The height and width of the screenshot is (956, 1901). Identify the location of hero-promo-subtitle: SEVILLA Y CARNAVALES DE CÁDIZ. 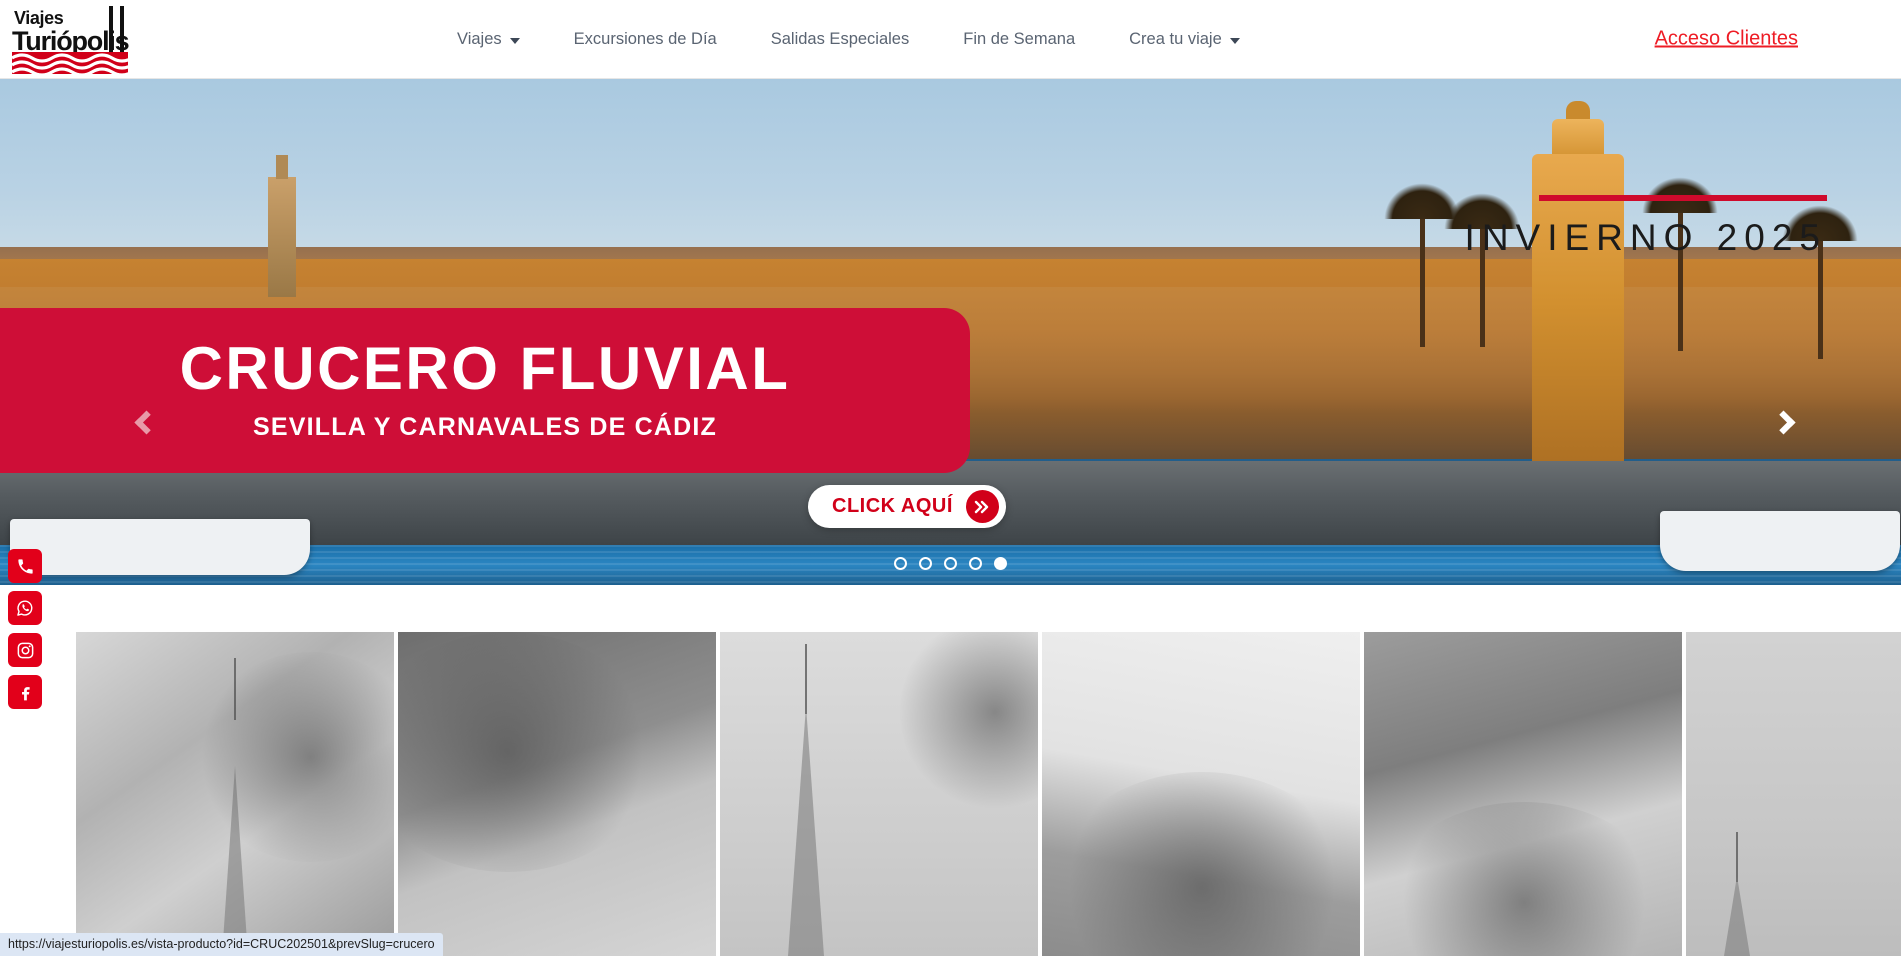
(484, 427).